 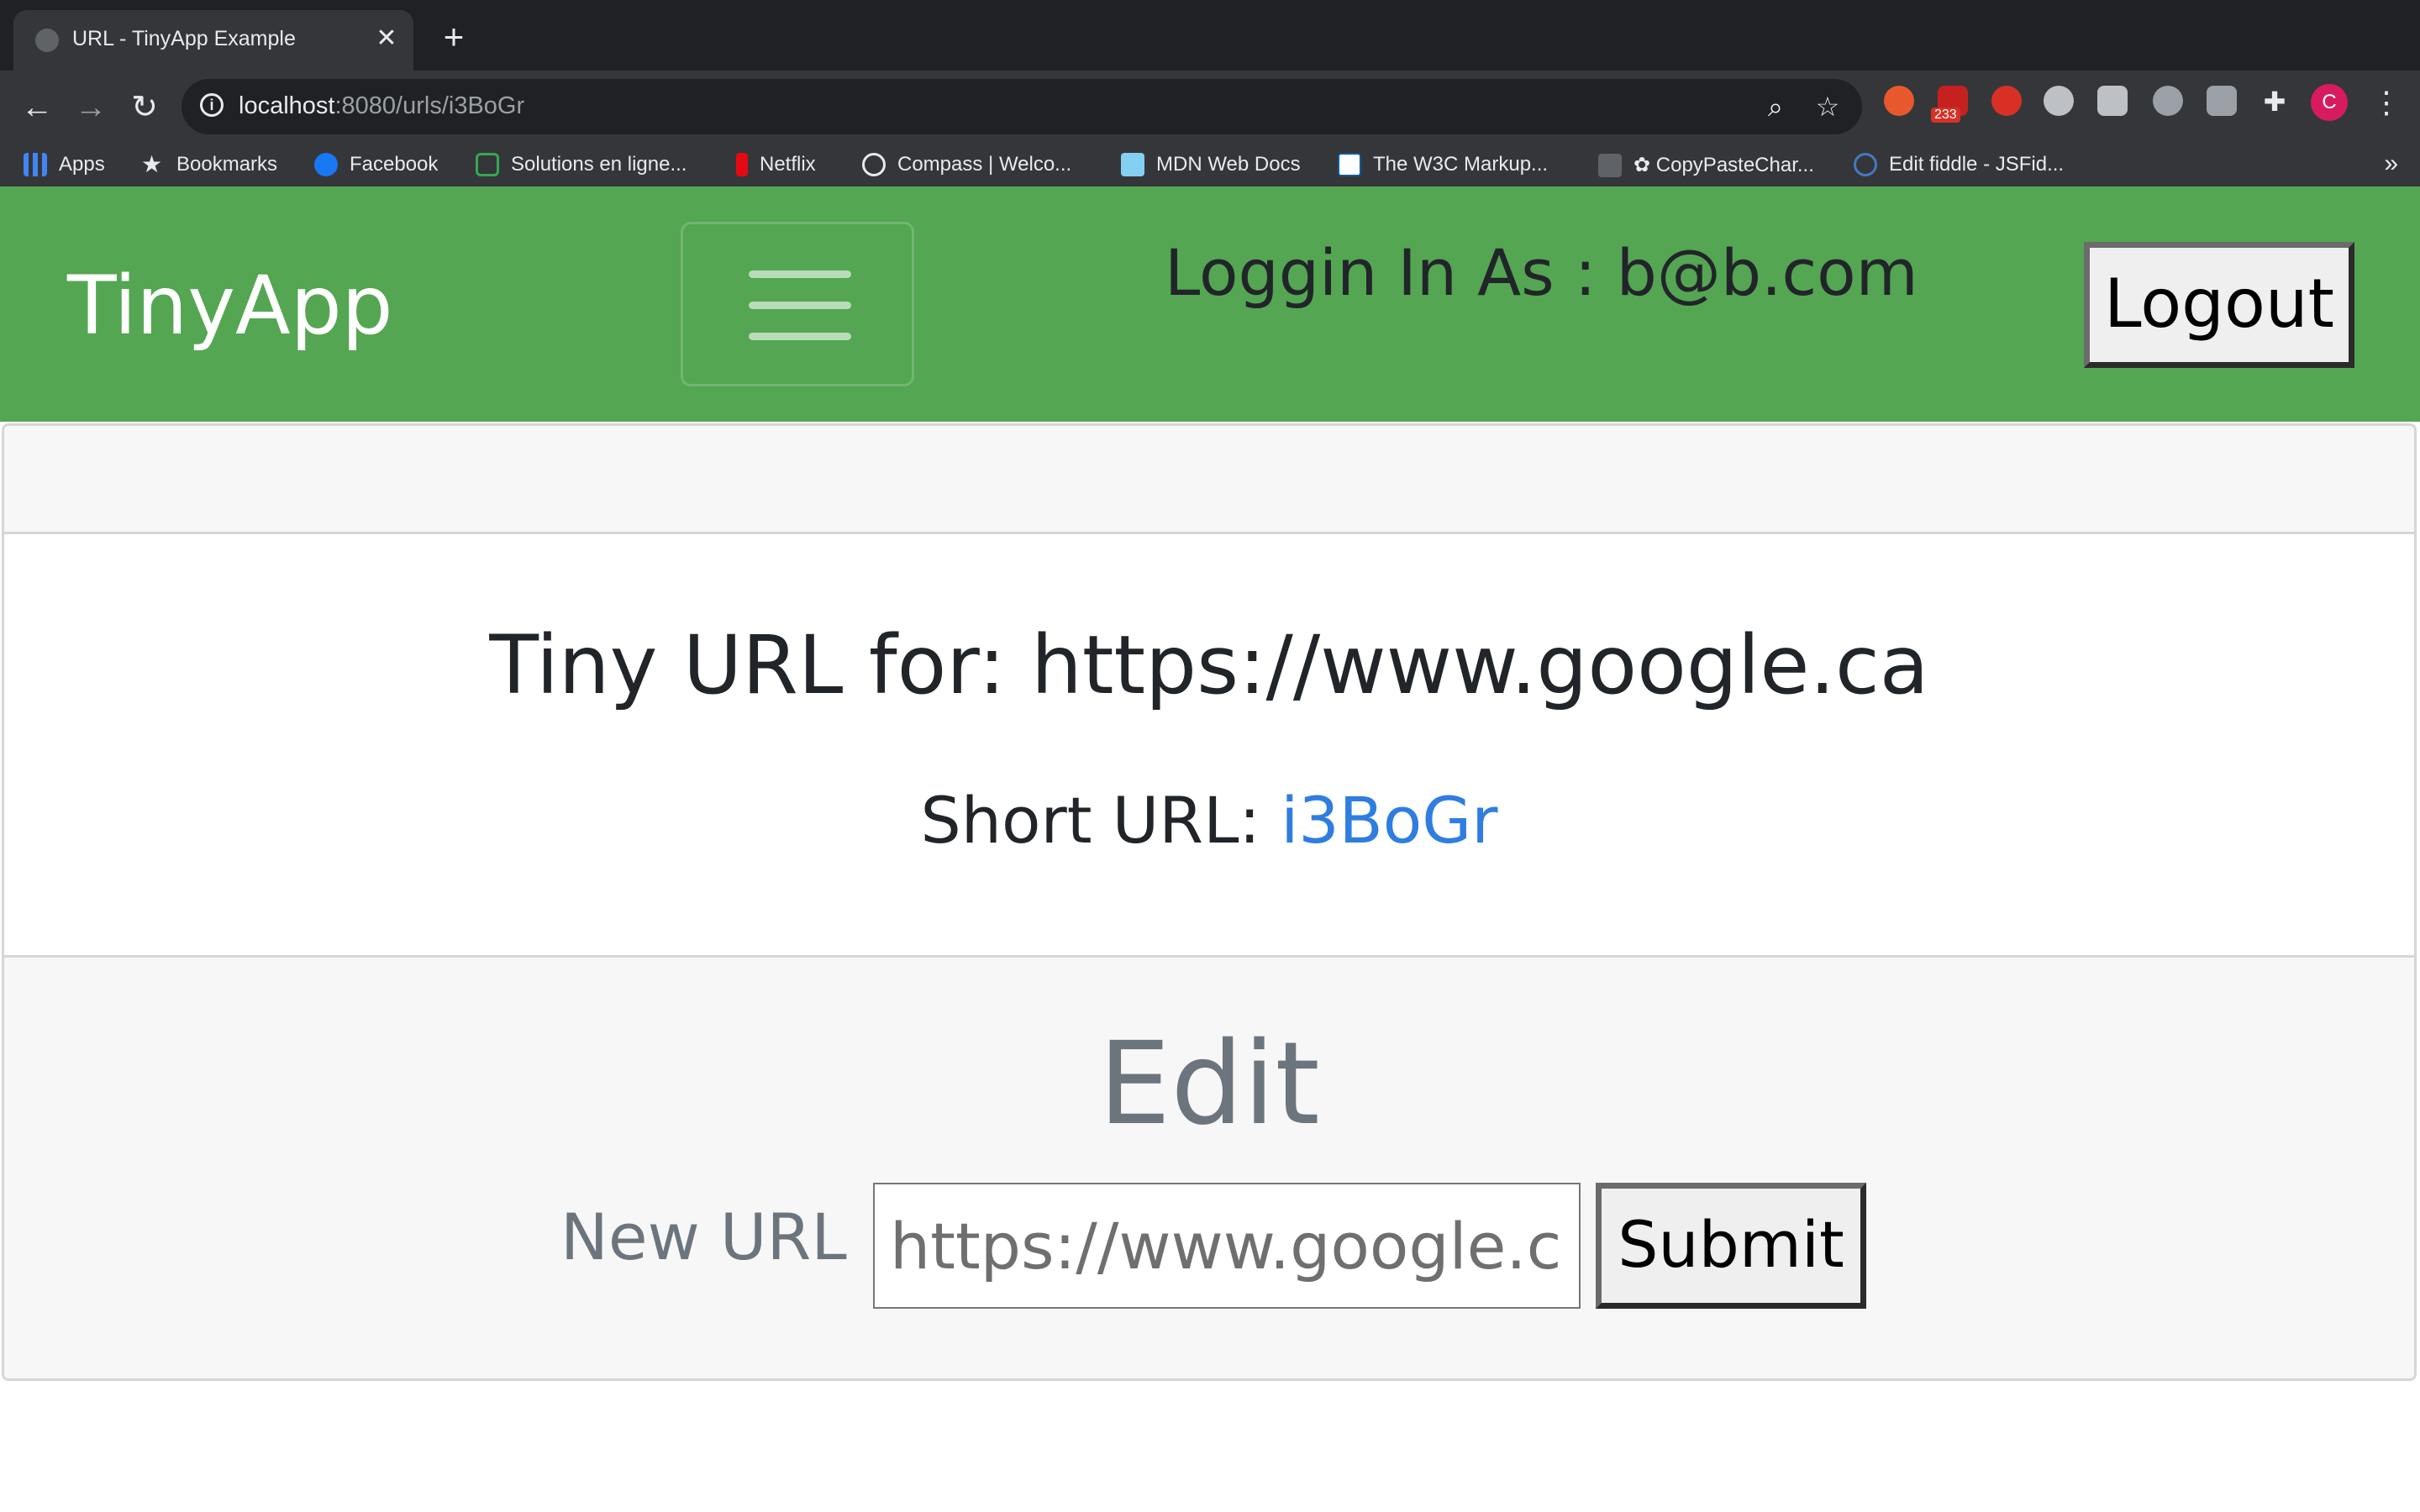 I want to click on address-url: localhost:8080/urls/i3BoGr, so click(x=382, y=106).